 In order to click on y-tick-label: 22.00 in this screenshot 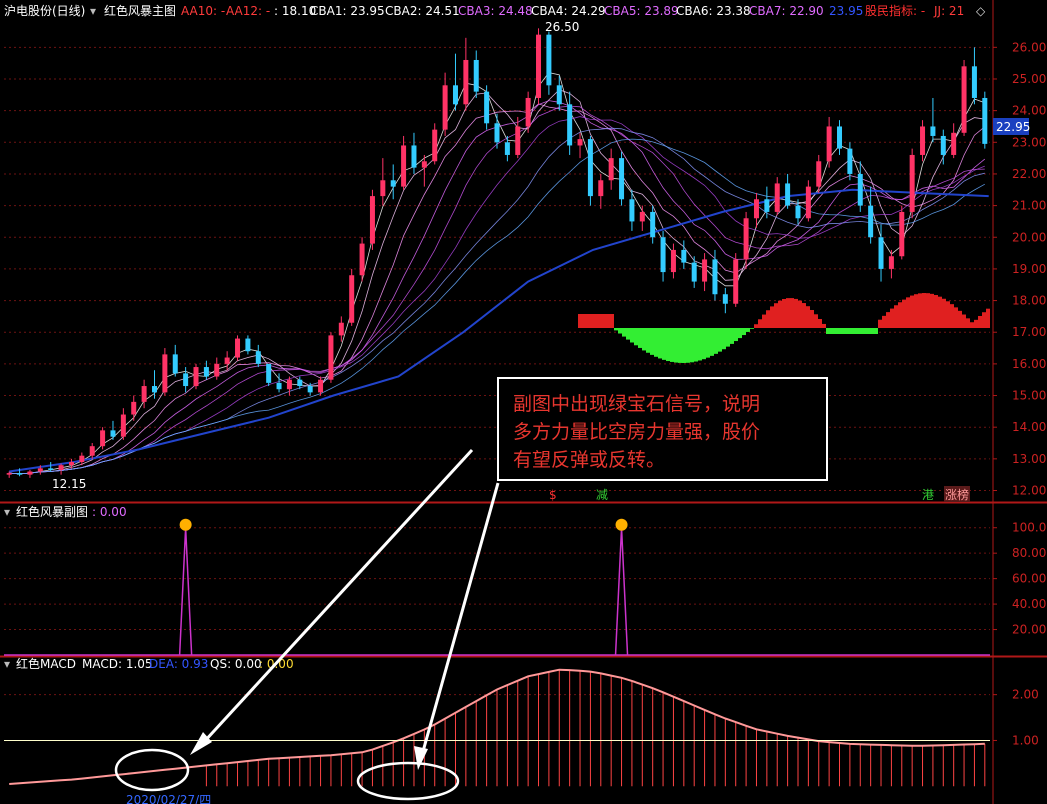, I will do `click(1029, 174)`.